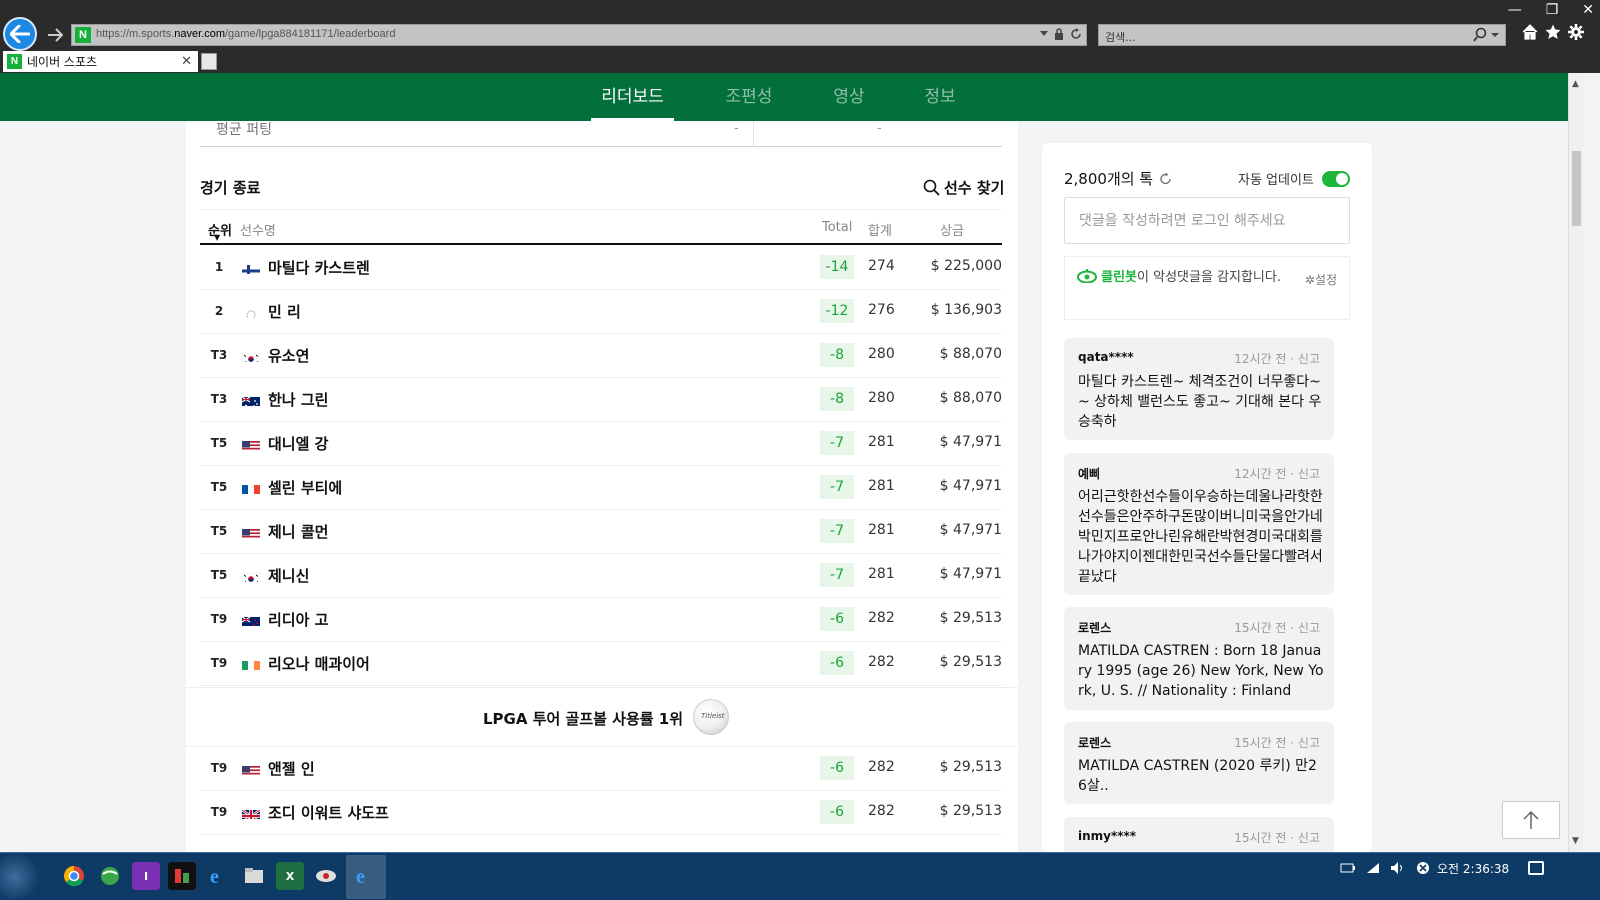 The width and height of the screenshot is (1600, 900). Describe the element at coordinates (326, 876) in the screenshot. I see `app-icon` at that location.